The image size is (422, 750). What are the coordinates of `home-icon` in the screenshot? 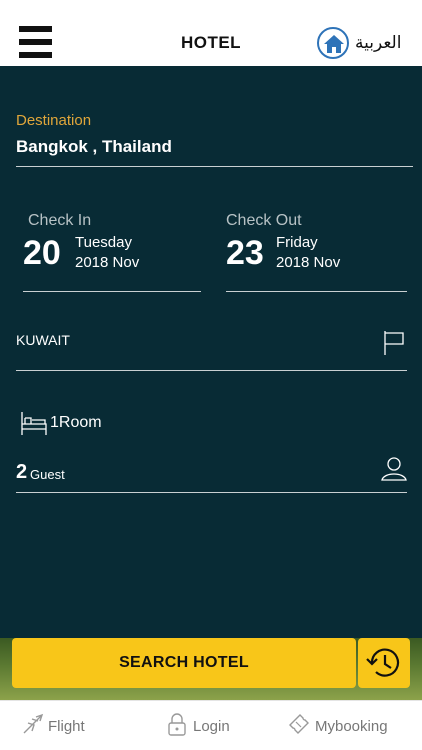 It's located at (333, 43).